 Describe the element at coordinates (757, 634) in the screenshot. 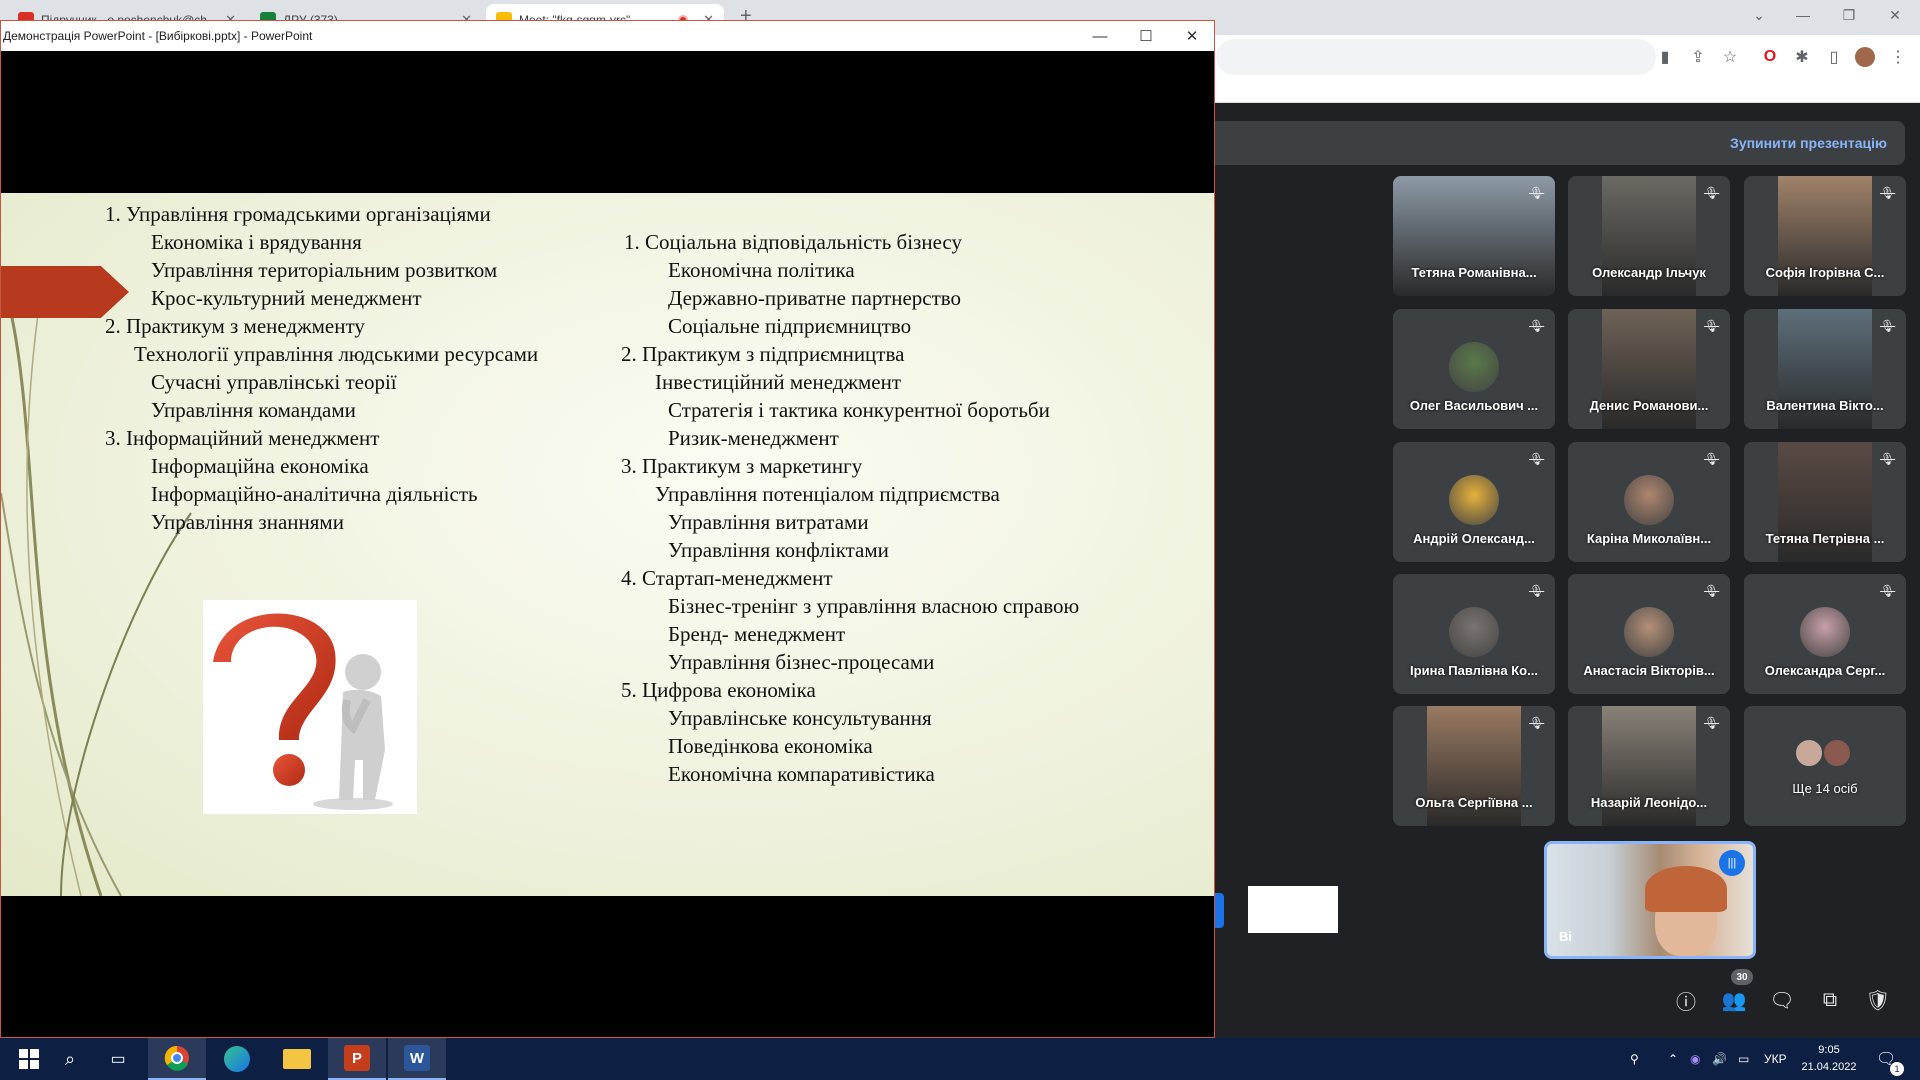

I see `slide-course-line: Бренд- менеджмент` at that location.